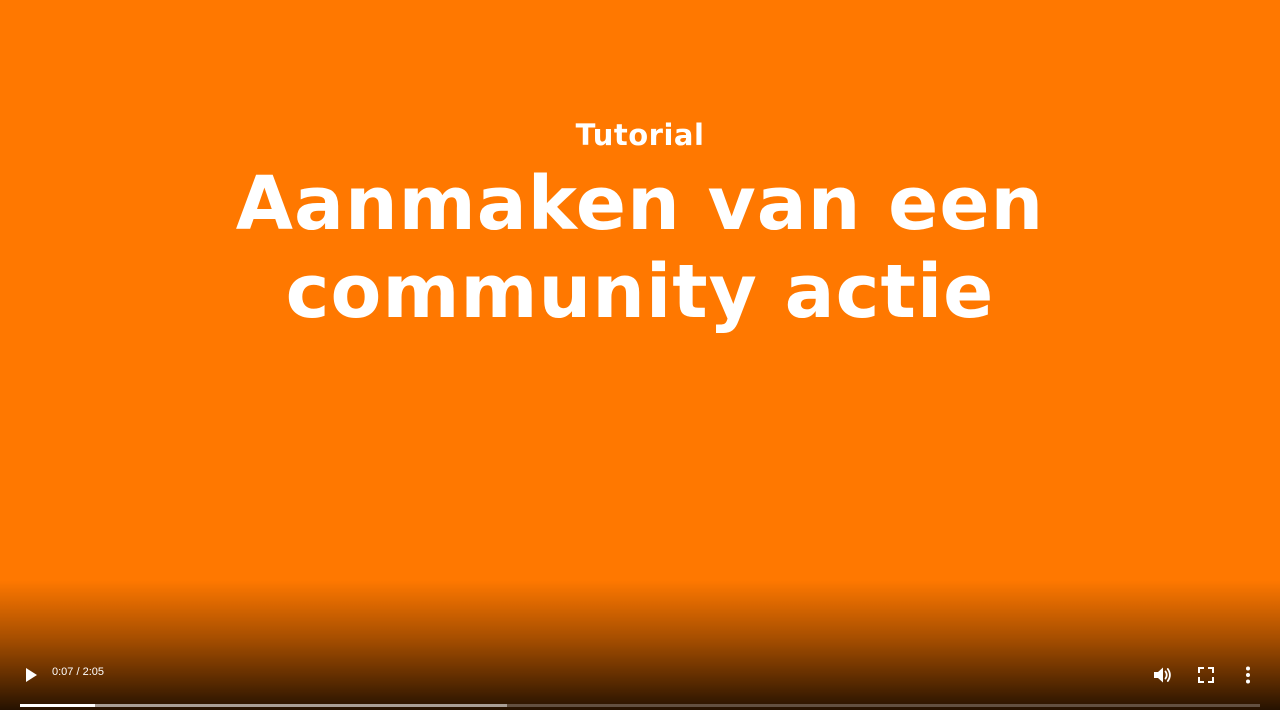 Image resolution: width=1280 pixels, height=710 pixels. I want to click on player-controls: 0:07 / 2:05, so click(640, 680).